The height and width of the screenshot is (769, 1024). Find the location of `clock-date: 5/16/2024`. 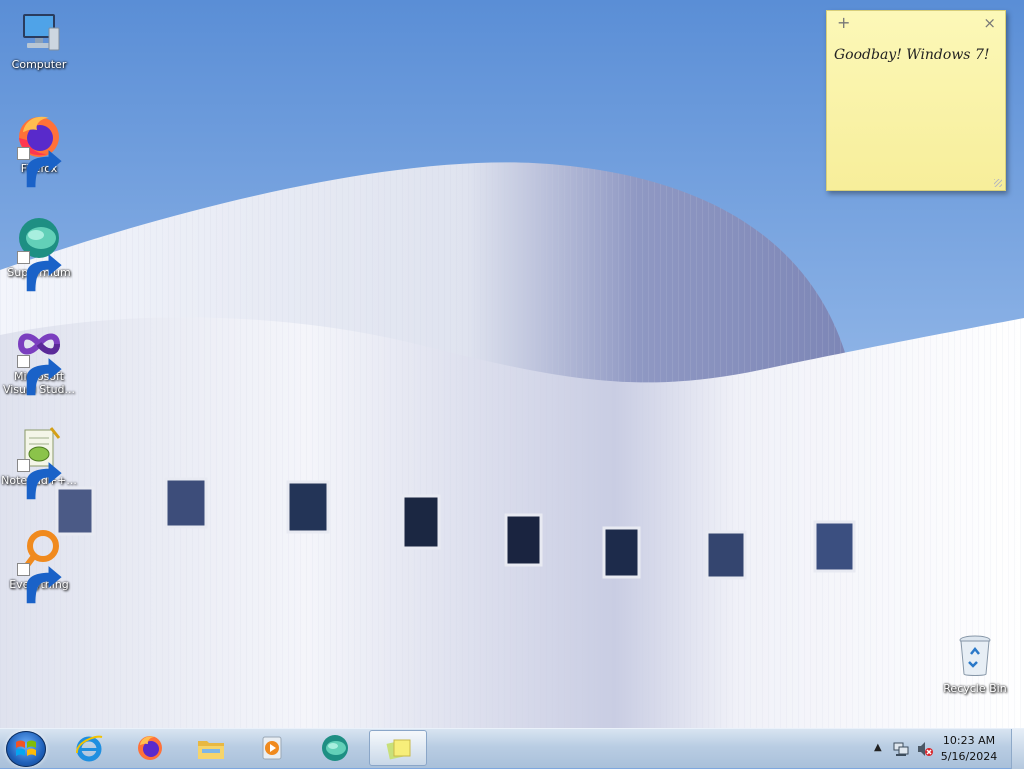

clock-date: 5/16/2024 is located at coordinates (969, 756).